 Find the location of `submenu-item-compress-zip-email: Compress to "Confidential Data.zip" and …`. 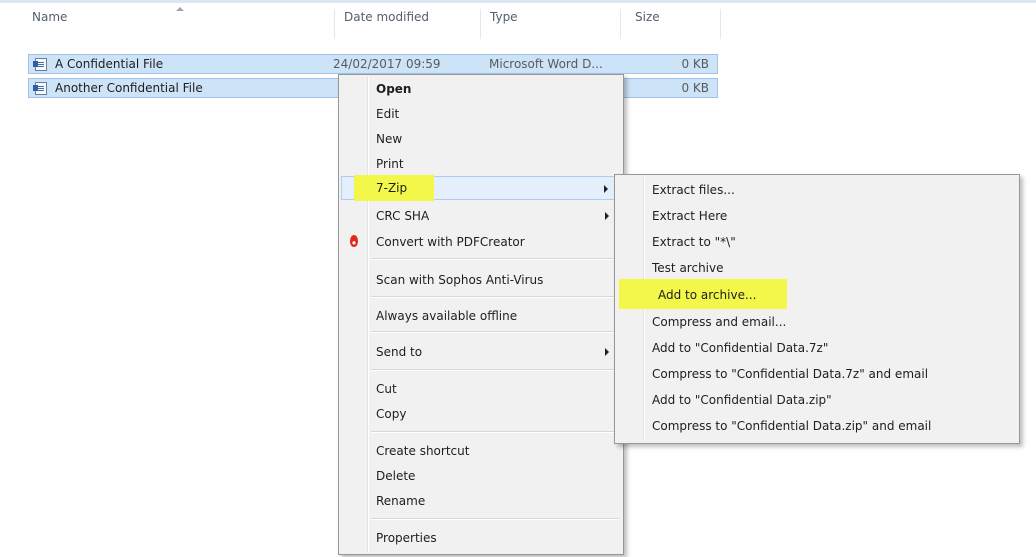

submenu-item-compress-zip-email: Compress to "Confidential Data.zip" and … is located at coordinates (817, 426).